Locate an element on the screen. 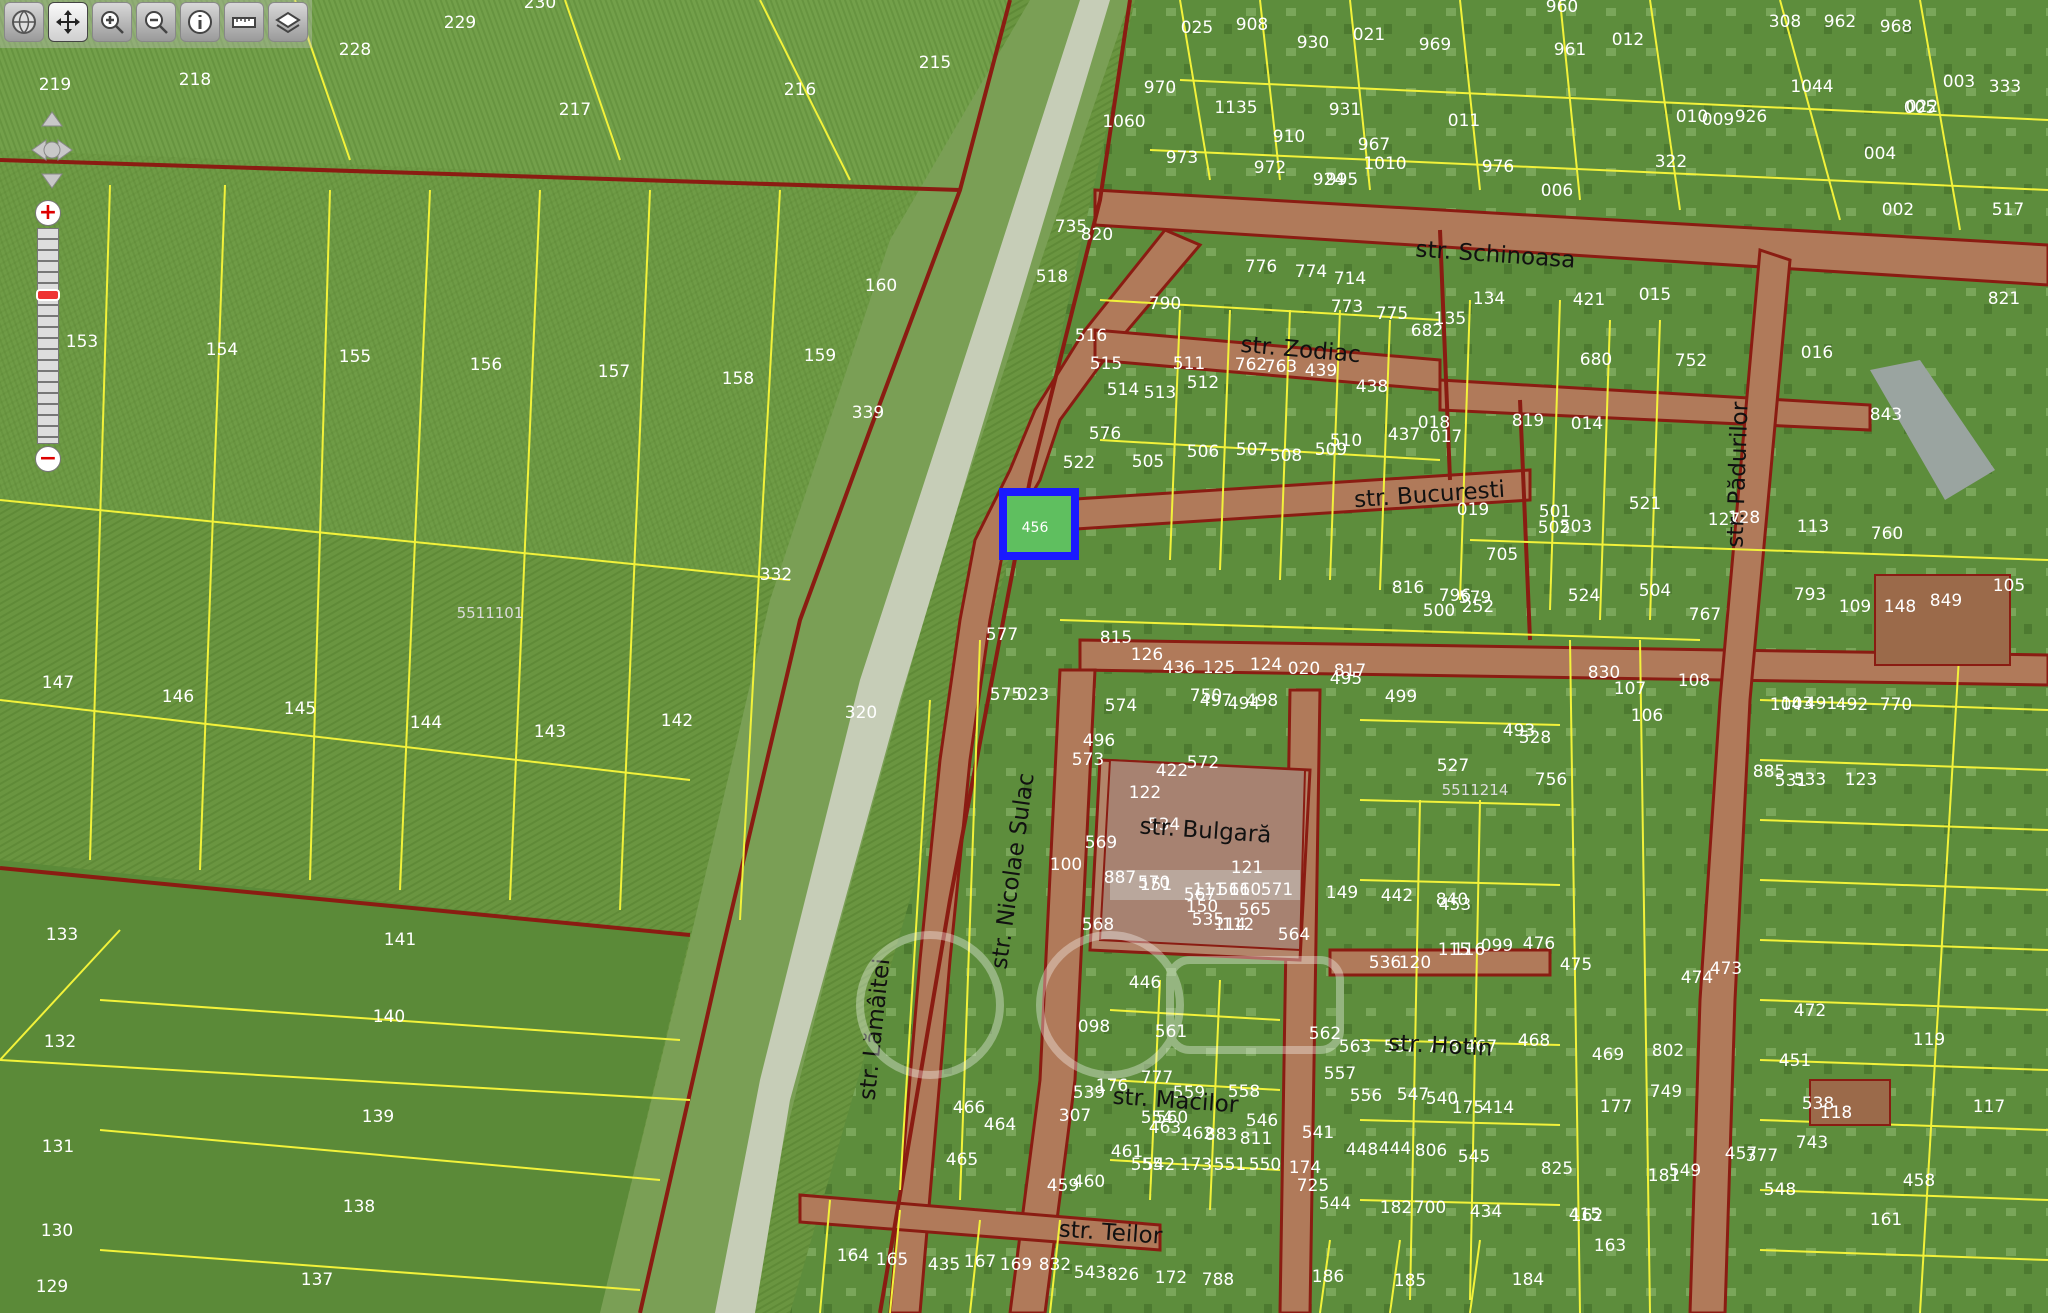 This screenshot has width=2048, height=1313. parcel-label: 461 is located at coordinates (1127, 1152).